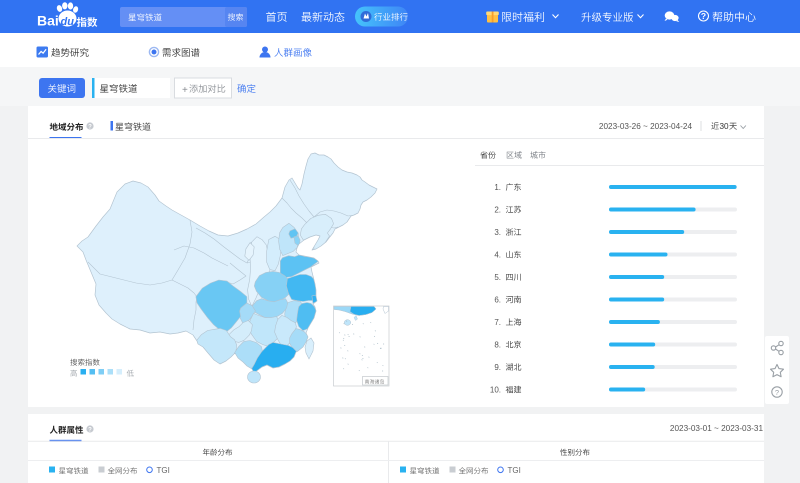  Describe the element at coordinates (646, 126) in the screenshot. I see `svg-text: 2023-03-26 ~ 2023-04-24` at that location.